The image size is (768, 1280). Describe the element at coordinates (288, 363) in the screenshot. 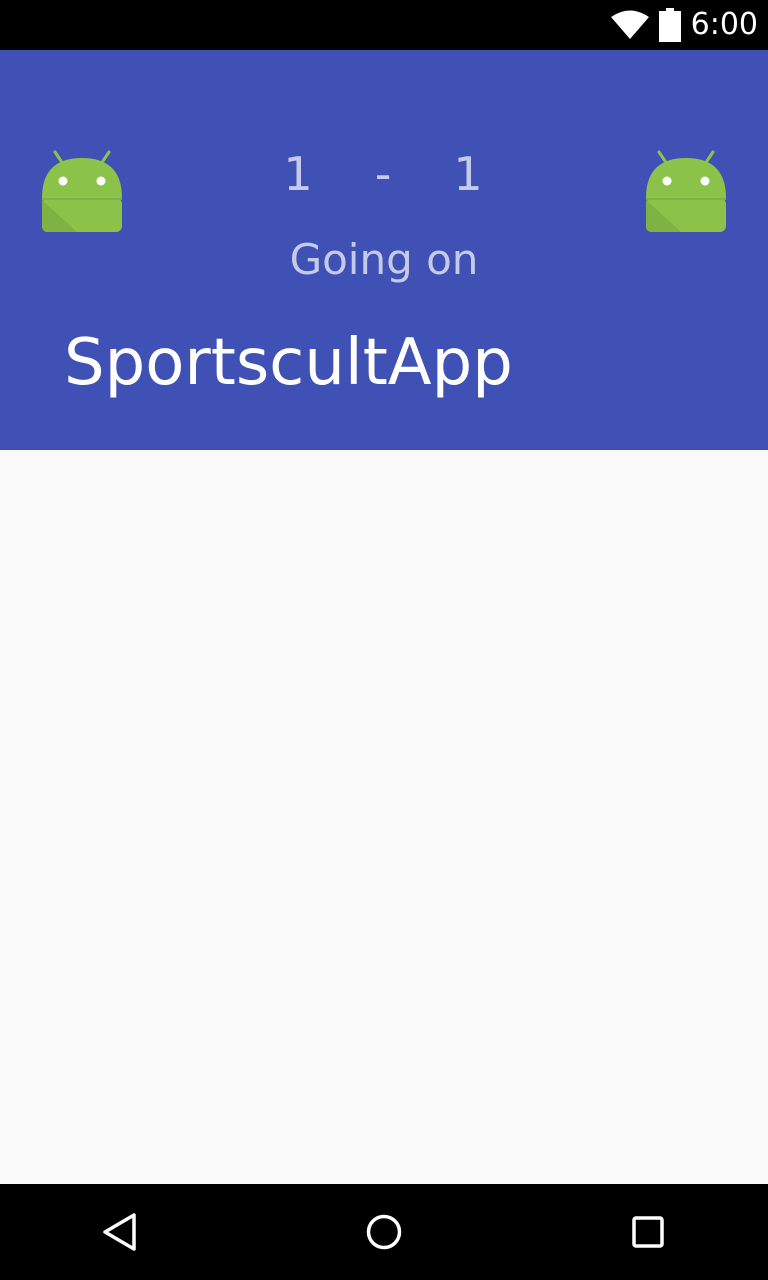

I see `app-title: SportscultApp` at that location.